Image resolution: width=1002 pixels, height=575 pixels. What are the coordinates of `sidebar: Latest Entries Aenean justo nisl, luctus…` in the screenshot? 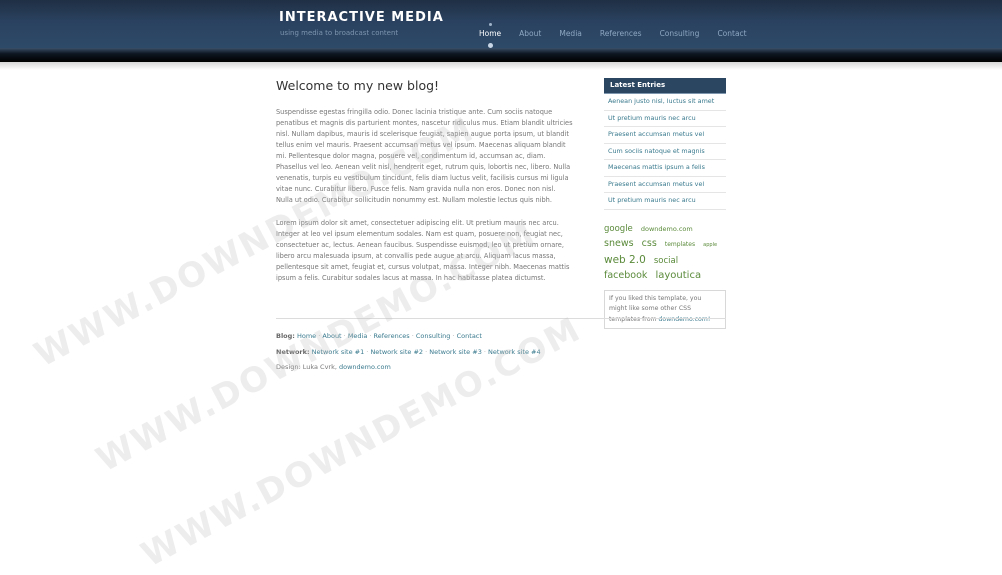 It's located at (665, 203).